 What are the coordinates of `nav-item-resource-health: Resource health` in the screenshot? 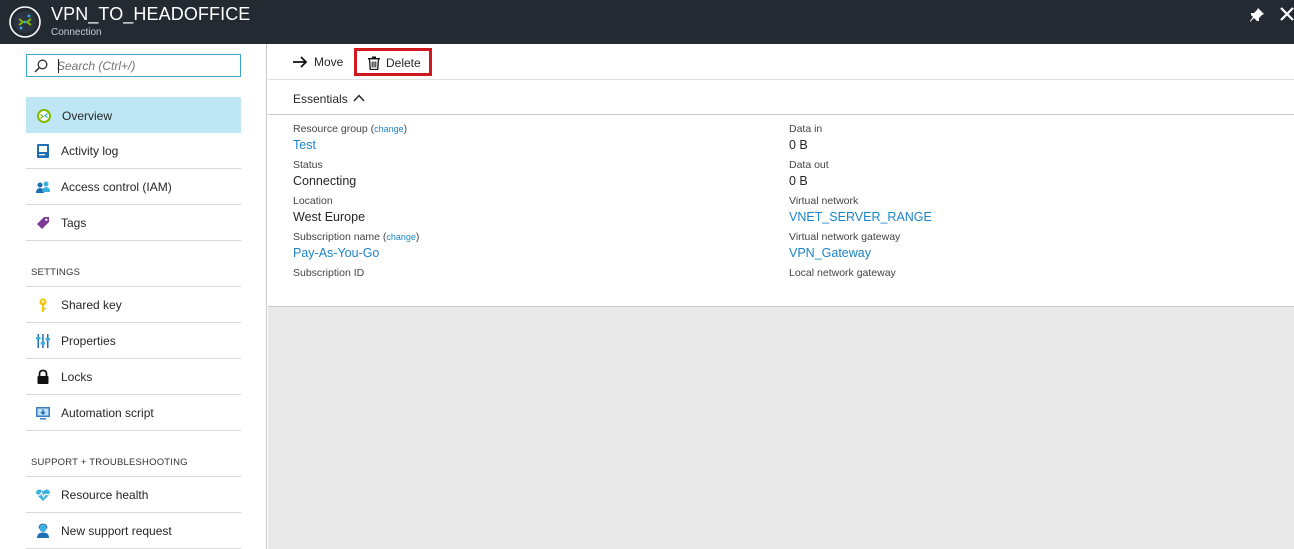 It's located at (133, 495).